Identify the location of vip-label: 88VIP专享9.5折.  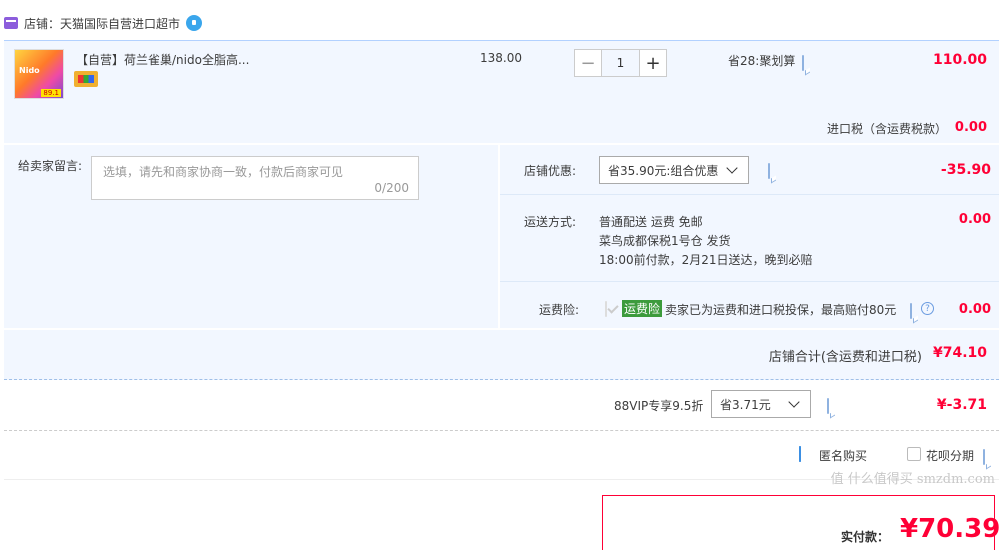
(659, 406).